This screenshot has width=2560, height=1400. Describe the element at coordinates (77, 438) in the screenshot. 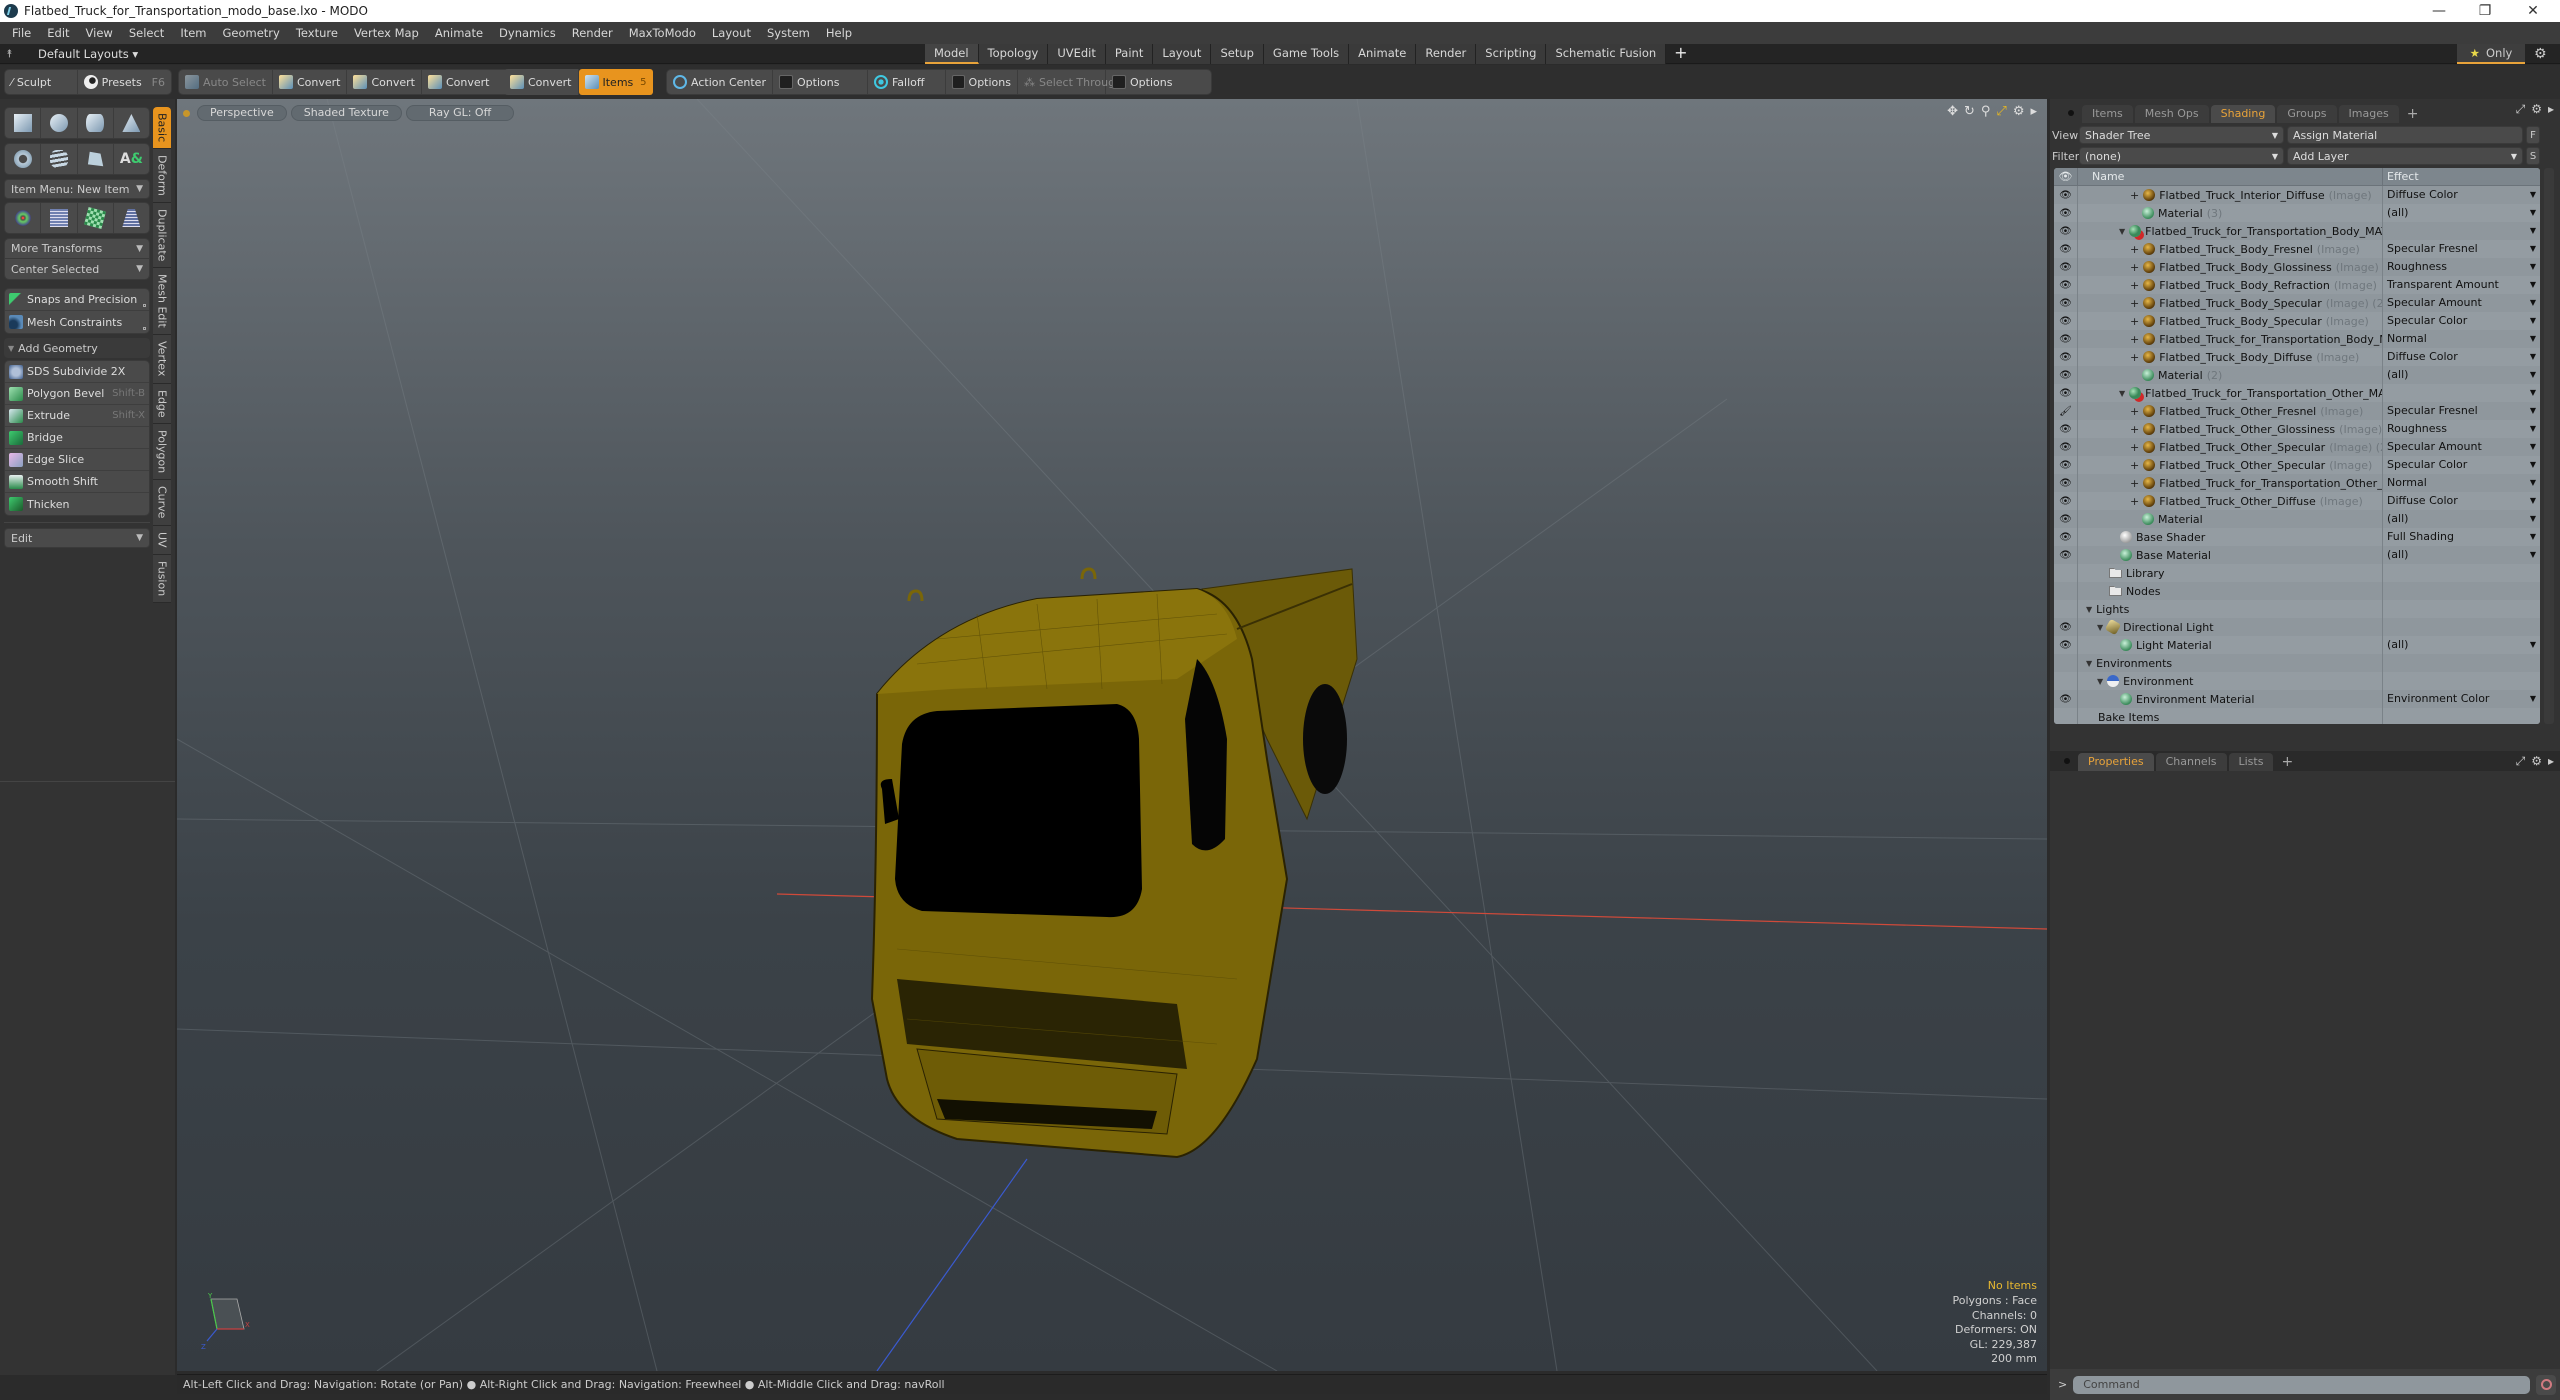

I see `bridge-tool-button: Bridge` at that location.